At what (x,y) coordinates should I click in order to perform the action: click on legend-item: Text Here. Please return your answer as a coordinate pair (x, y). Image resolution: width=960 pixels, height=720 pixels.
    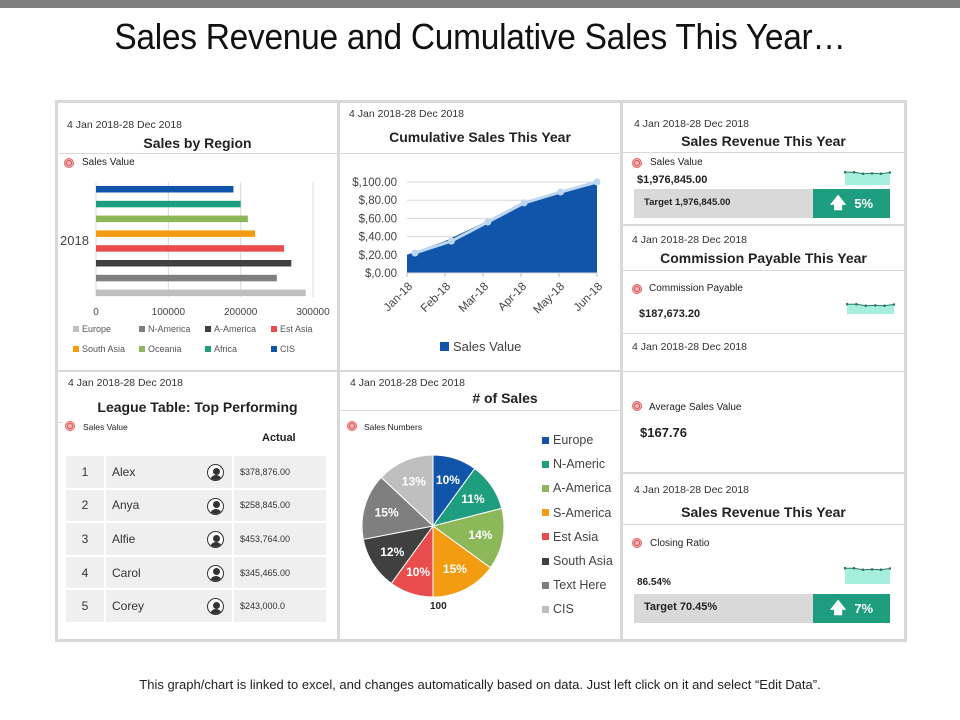
    Looking at the image, I should click on (577, 585).